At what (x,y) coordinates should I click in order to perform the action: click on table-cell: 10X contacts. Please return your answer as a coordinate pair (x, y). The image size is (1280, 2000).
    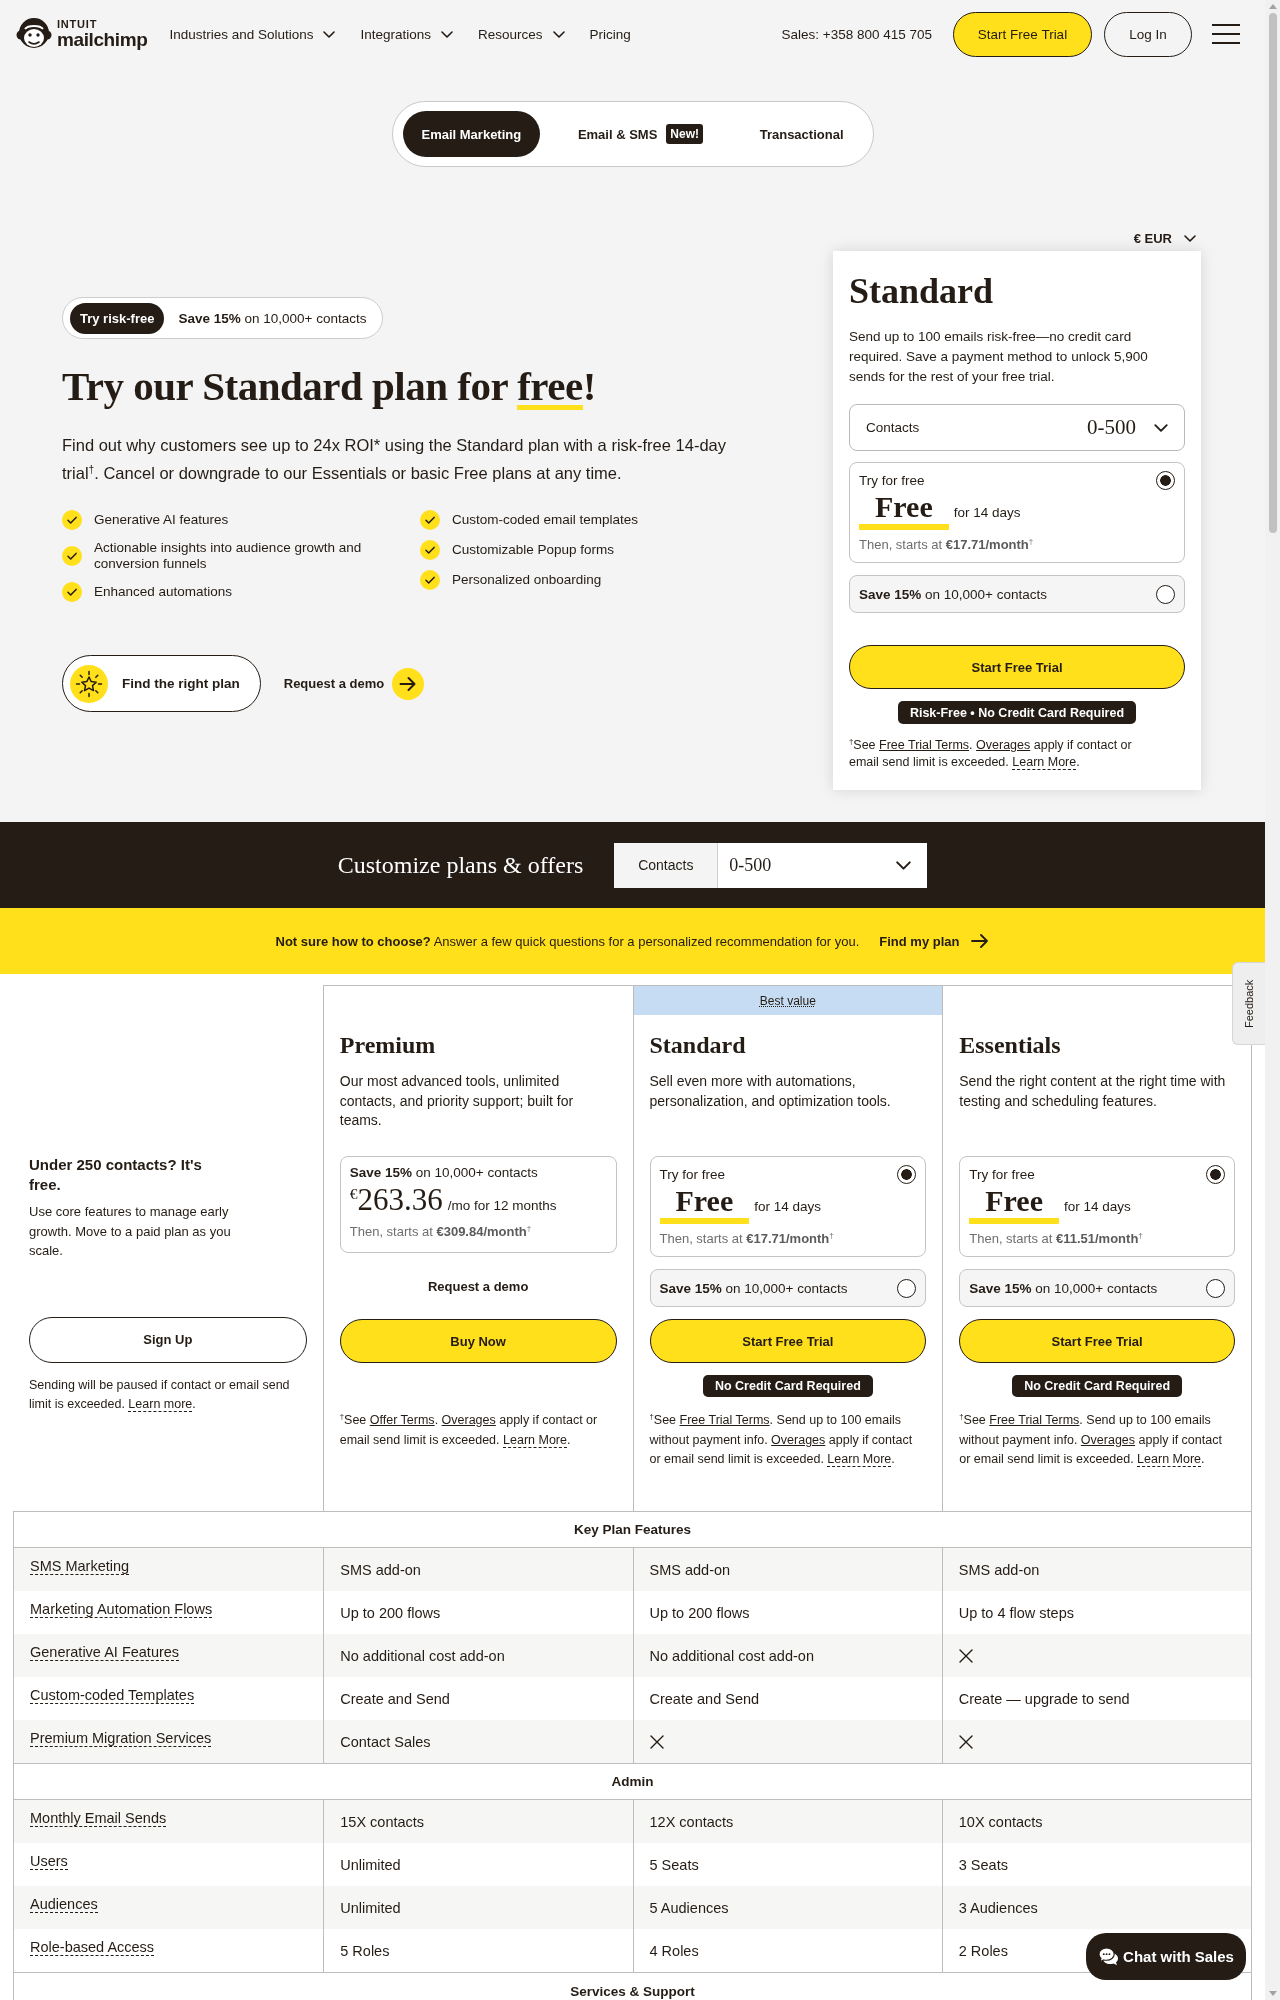
    Looking at the image, I should click on (1096, 1821).